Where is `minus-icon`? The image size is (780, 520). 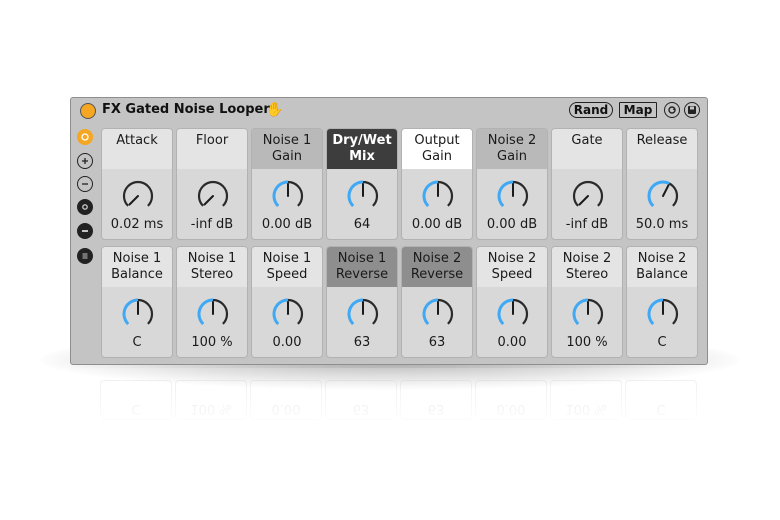 minus-icon is located at coordinates (85, 184).